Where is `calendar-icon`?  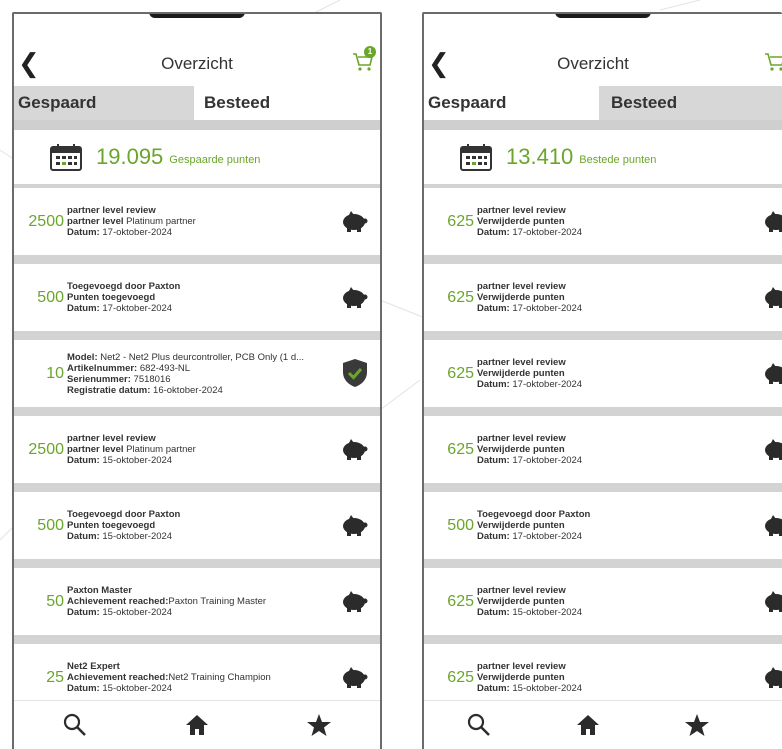 calendar-icon is located at coordinates (476, 157).